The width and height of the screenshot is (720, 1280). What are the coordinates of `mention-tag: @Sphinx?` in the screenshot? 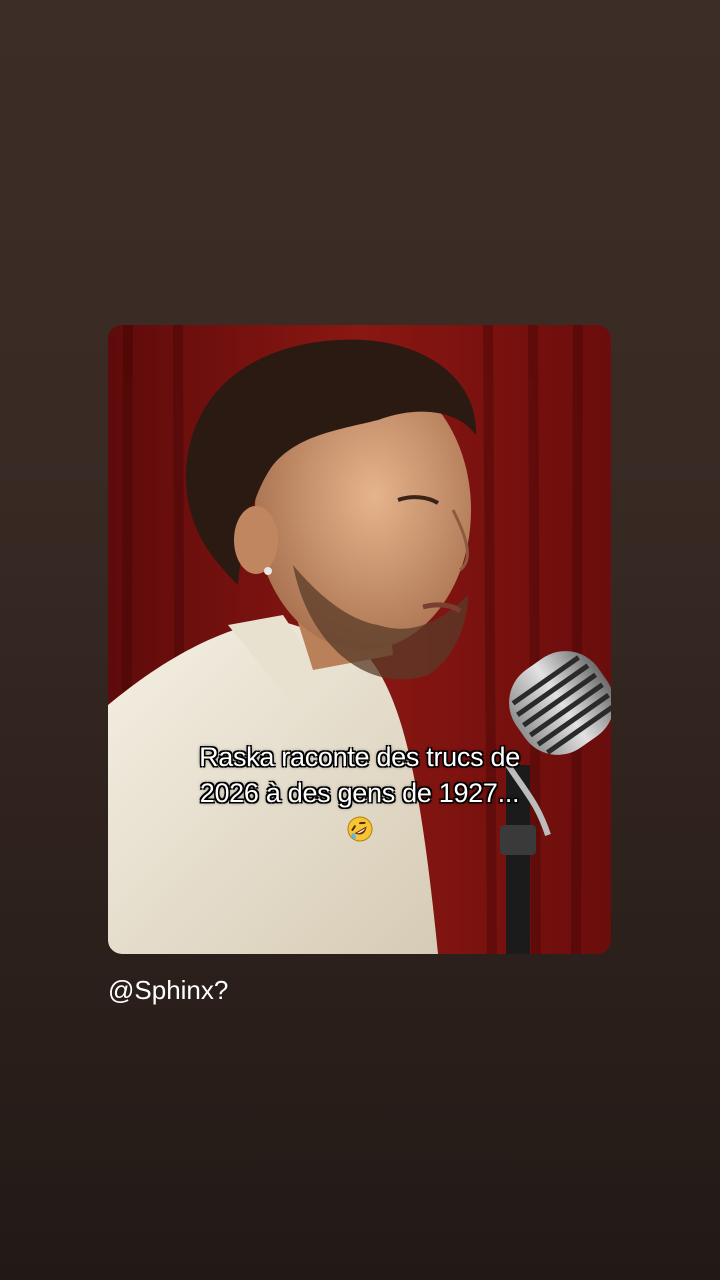 It's located at (168, 990).